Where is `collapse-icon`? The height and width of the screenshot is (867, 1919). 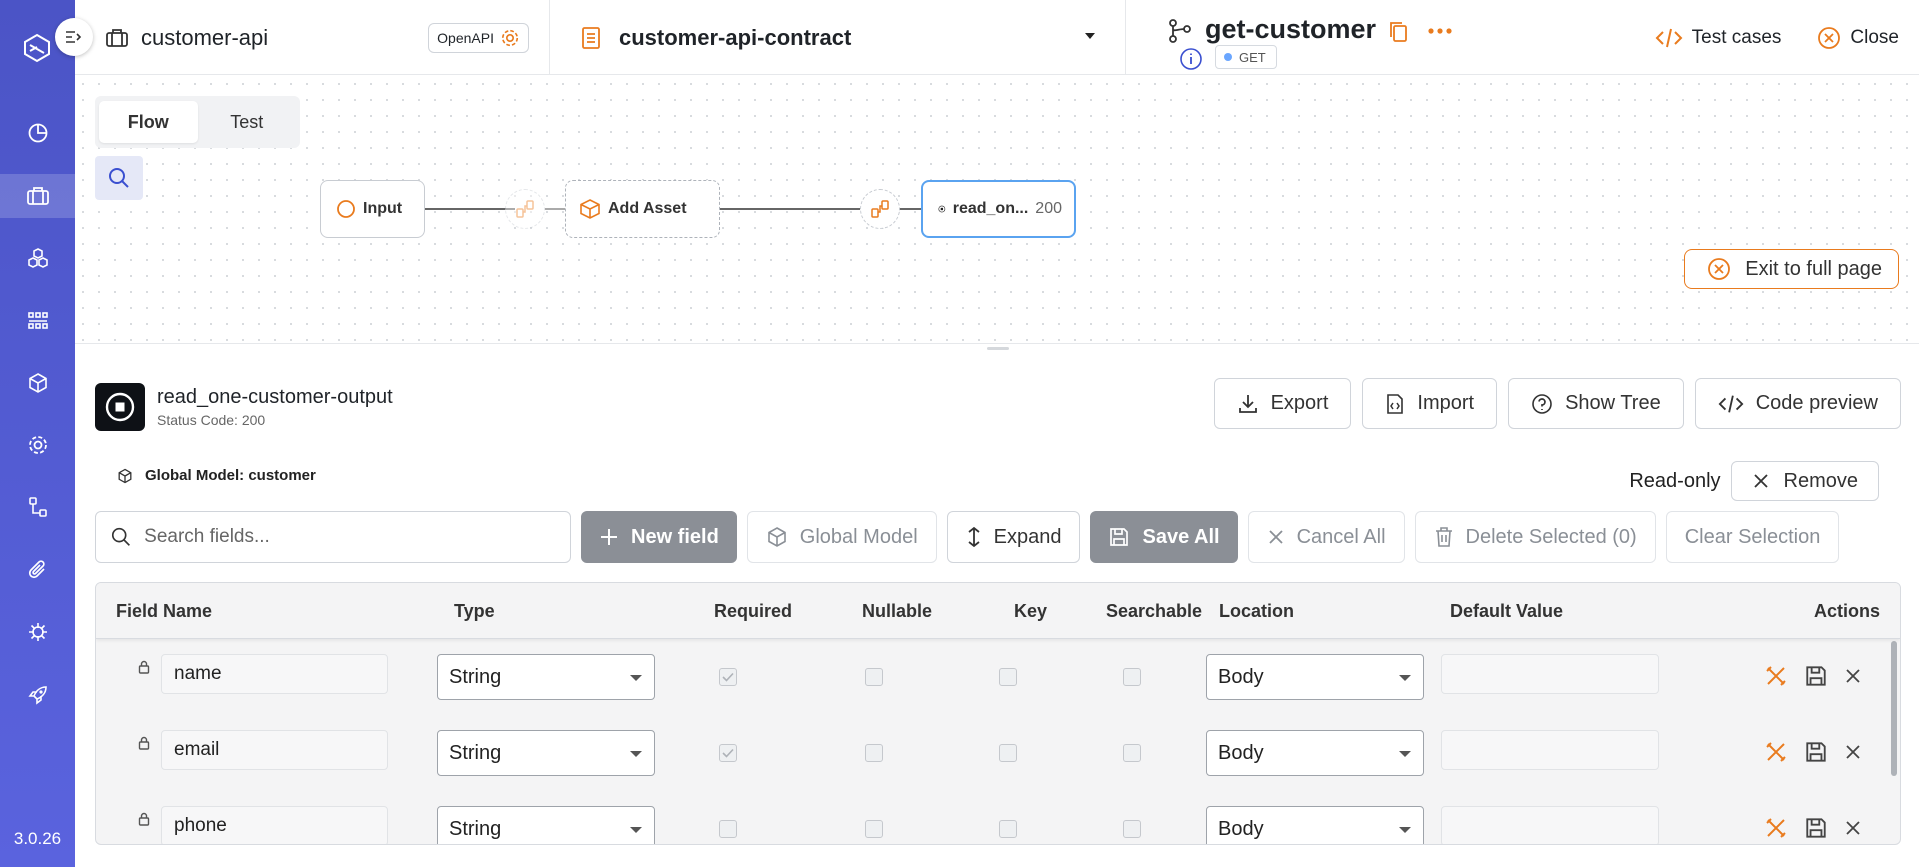
collapse-icon is located at coordinates (74, 37).